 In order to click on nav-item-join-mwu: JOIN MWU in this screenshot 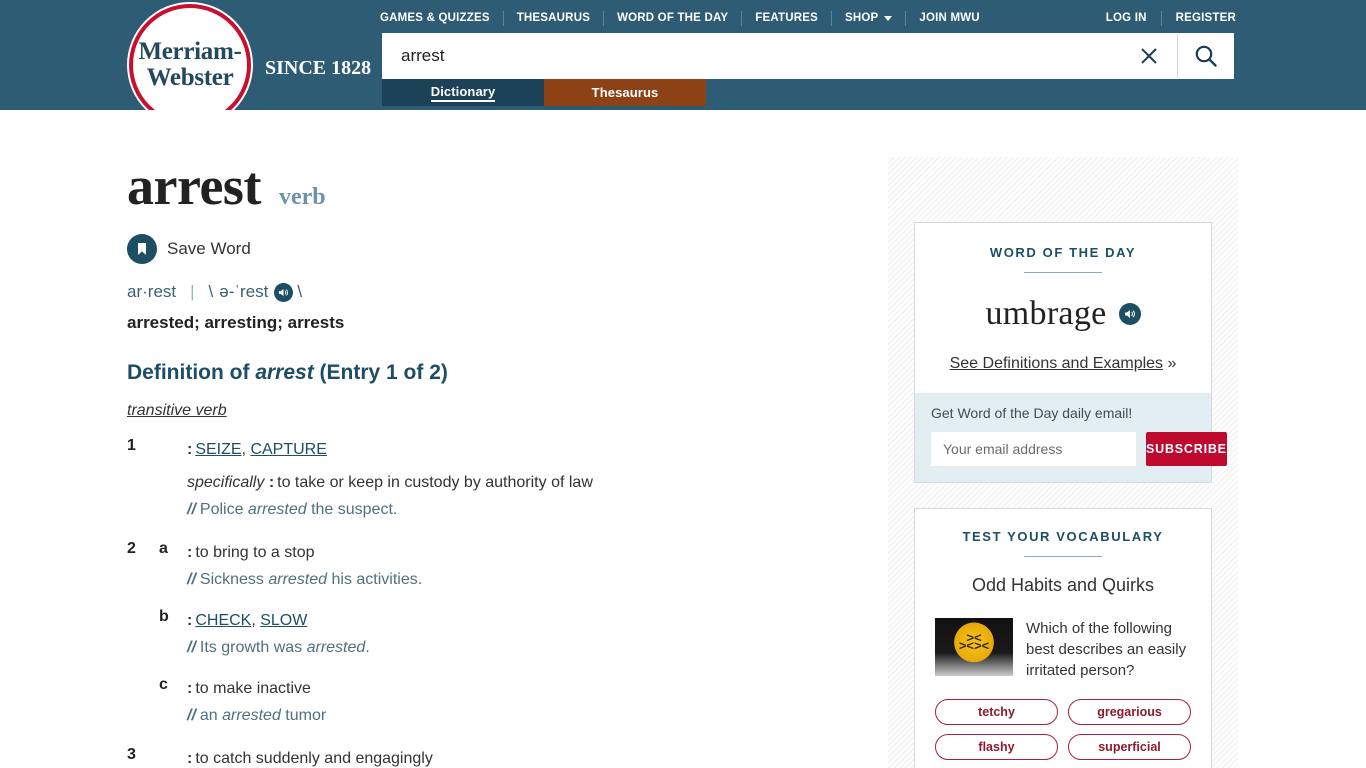, I will do `click(949, 18)`.